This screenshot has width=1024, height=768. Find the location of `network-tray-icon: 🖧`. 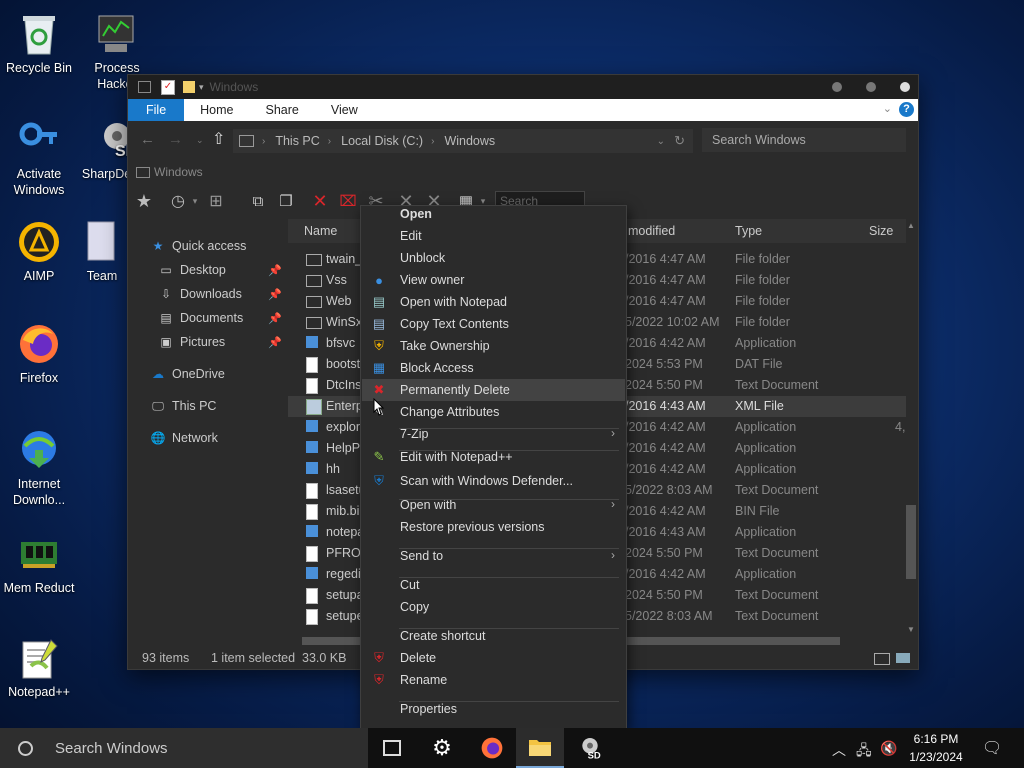

network-tray-icon: 🖧 is located at coordinates (864, 752).